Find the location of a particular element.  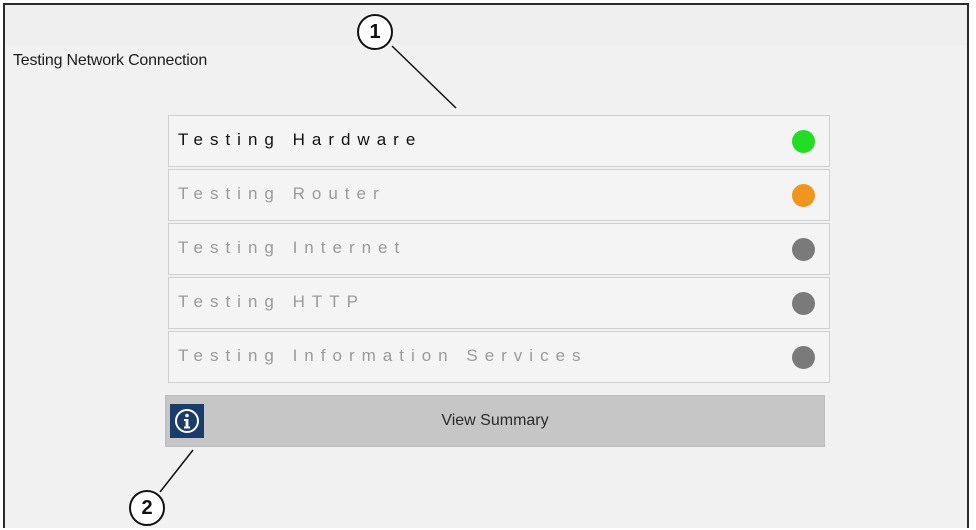

test-row-information-services: Testing Information Services is located at coordinates (499, 357).